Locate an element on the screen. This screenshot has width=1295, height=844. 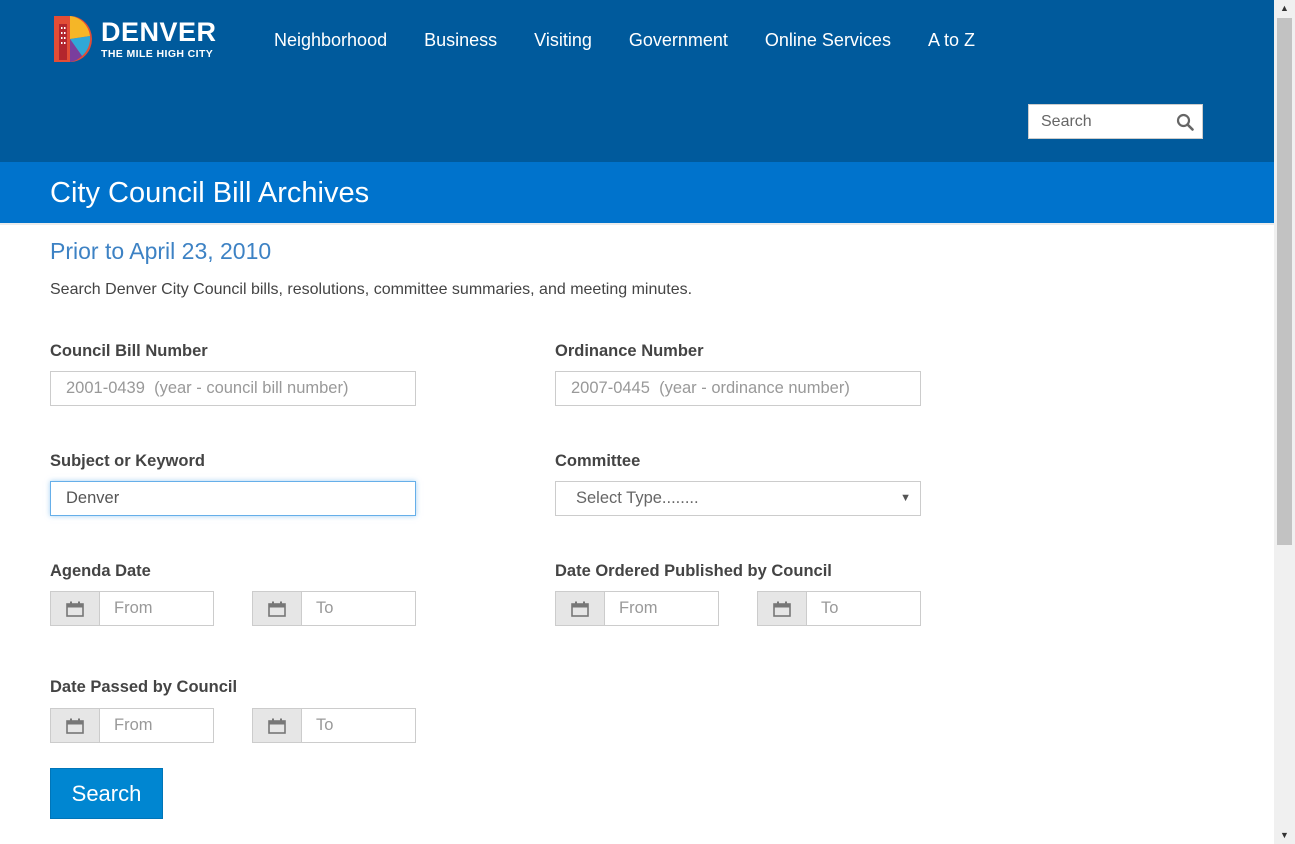
brand-tagline: THE MILE HIGH CITY is located at coordinates (157, 53).